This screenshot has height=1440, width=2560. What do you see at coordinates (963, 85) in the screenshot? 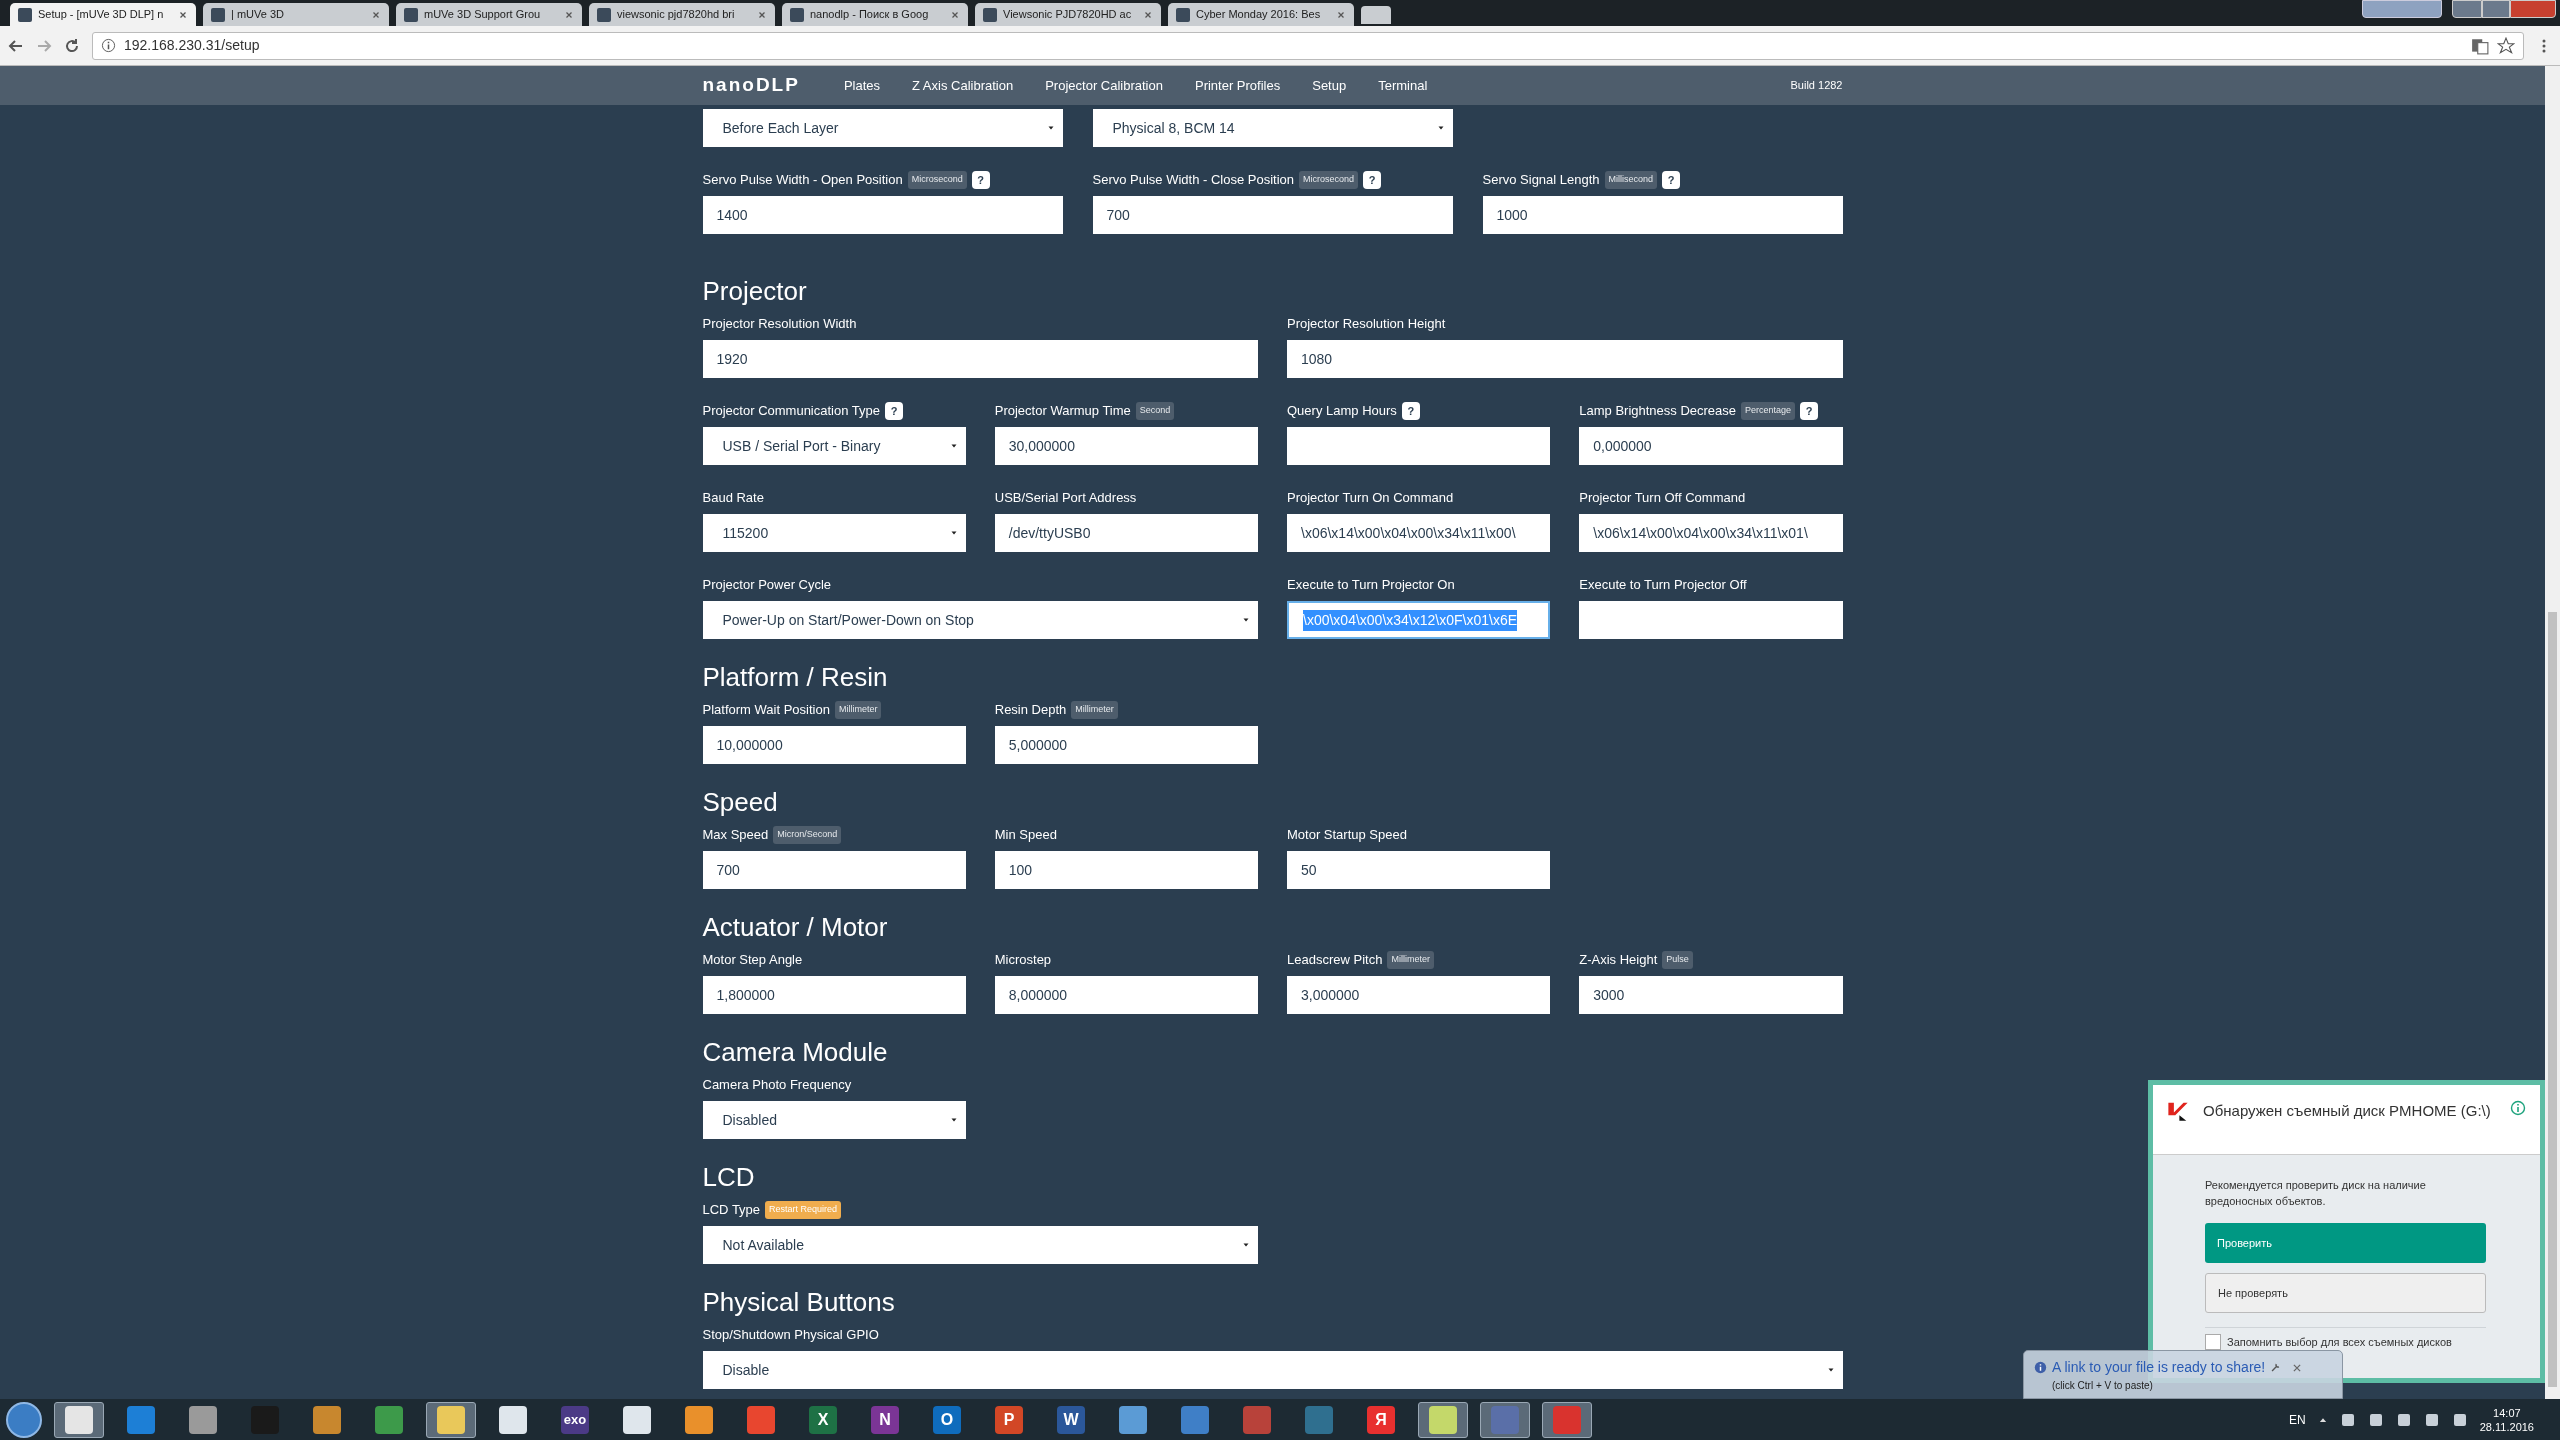
I see `nav-link: Z Axis Calibration` at bounding box center [963, 85].